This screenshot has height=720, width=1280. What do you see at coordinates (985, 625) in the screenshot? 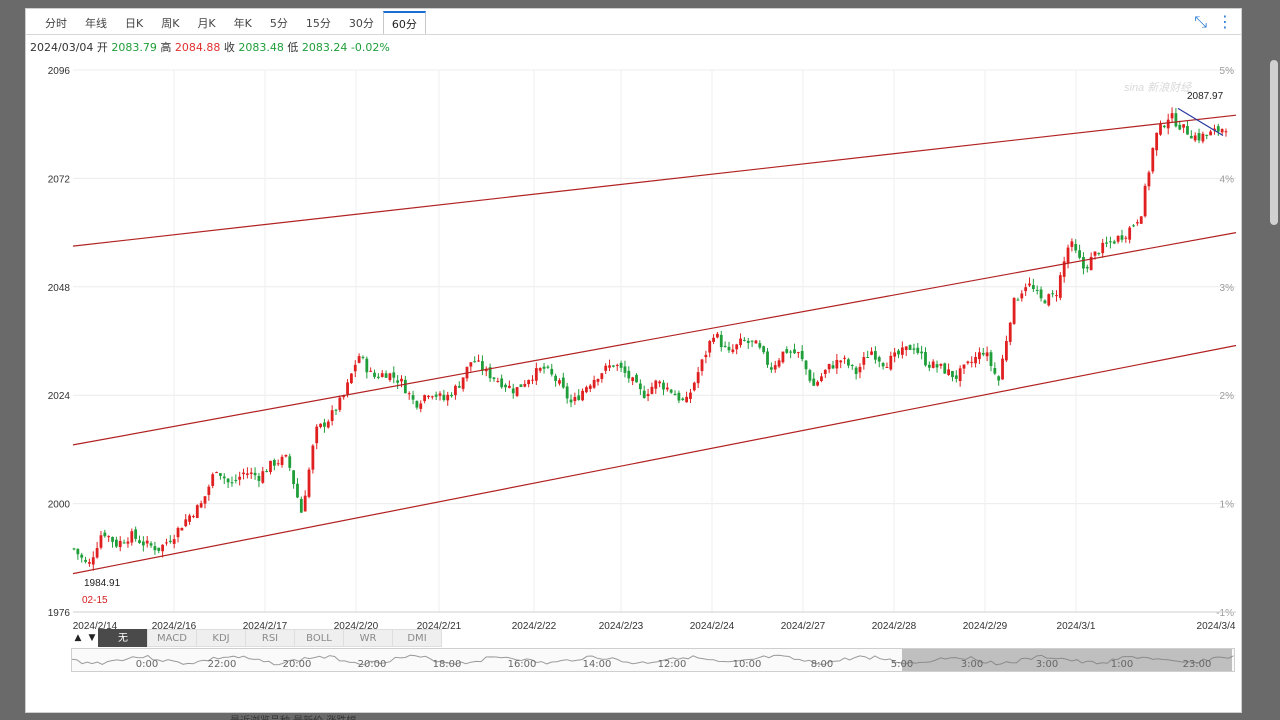
I see `x-tick-label: 2024/2/29` at bounding box center [985, 625].